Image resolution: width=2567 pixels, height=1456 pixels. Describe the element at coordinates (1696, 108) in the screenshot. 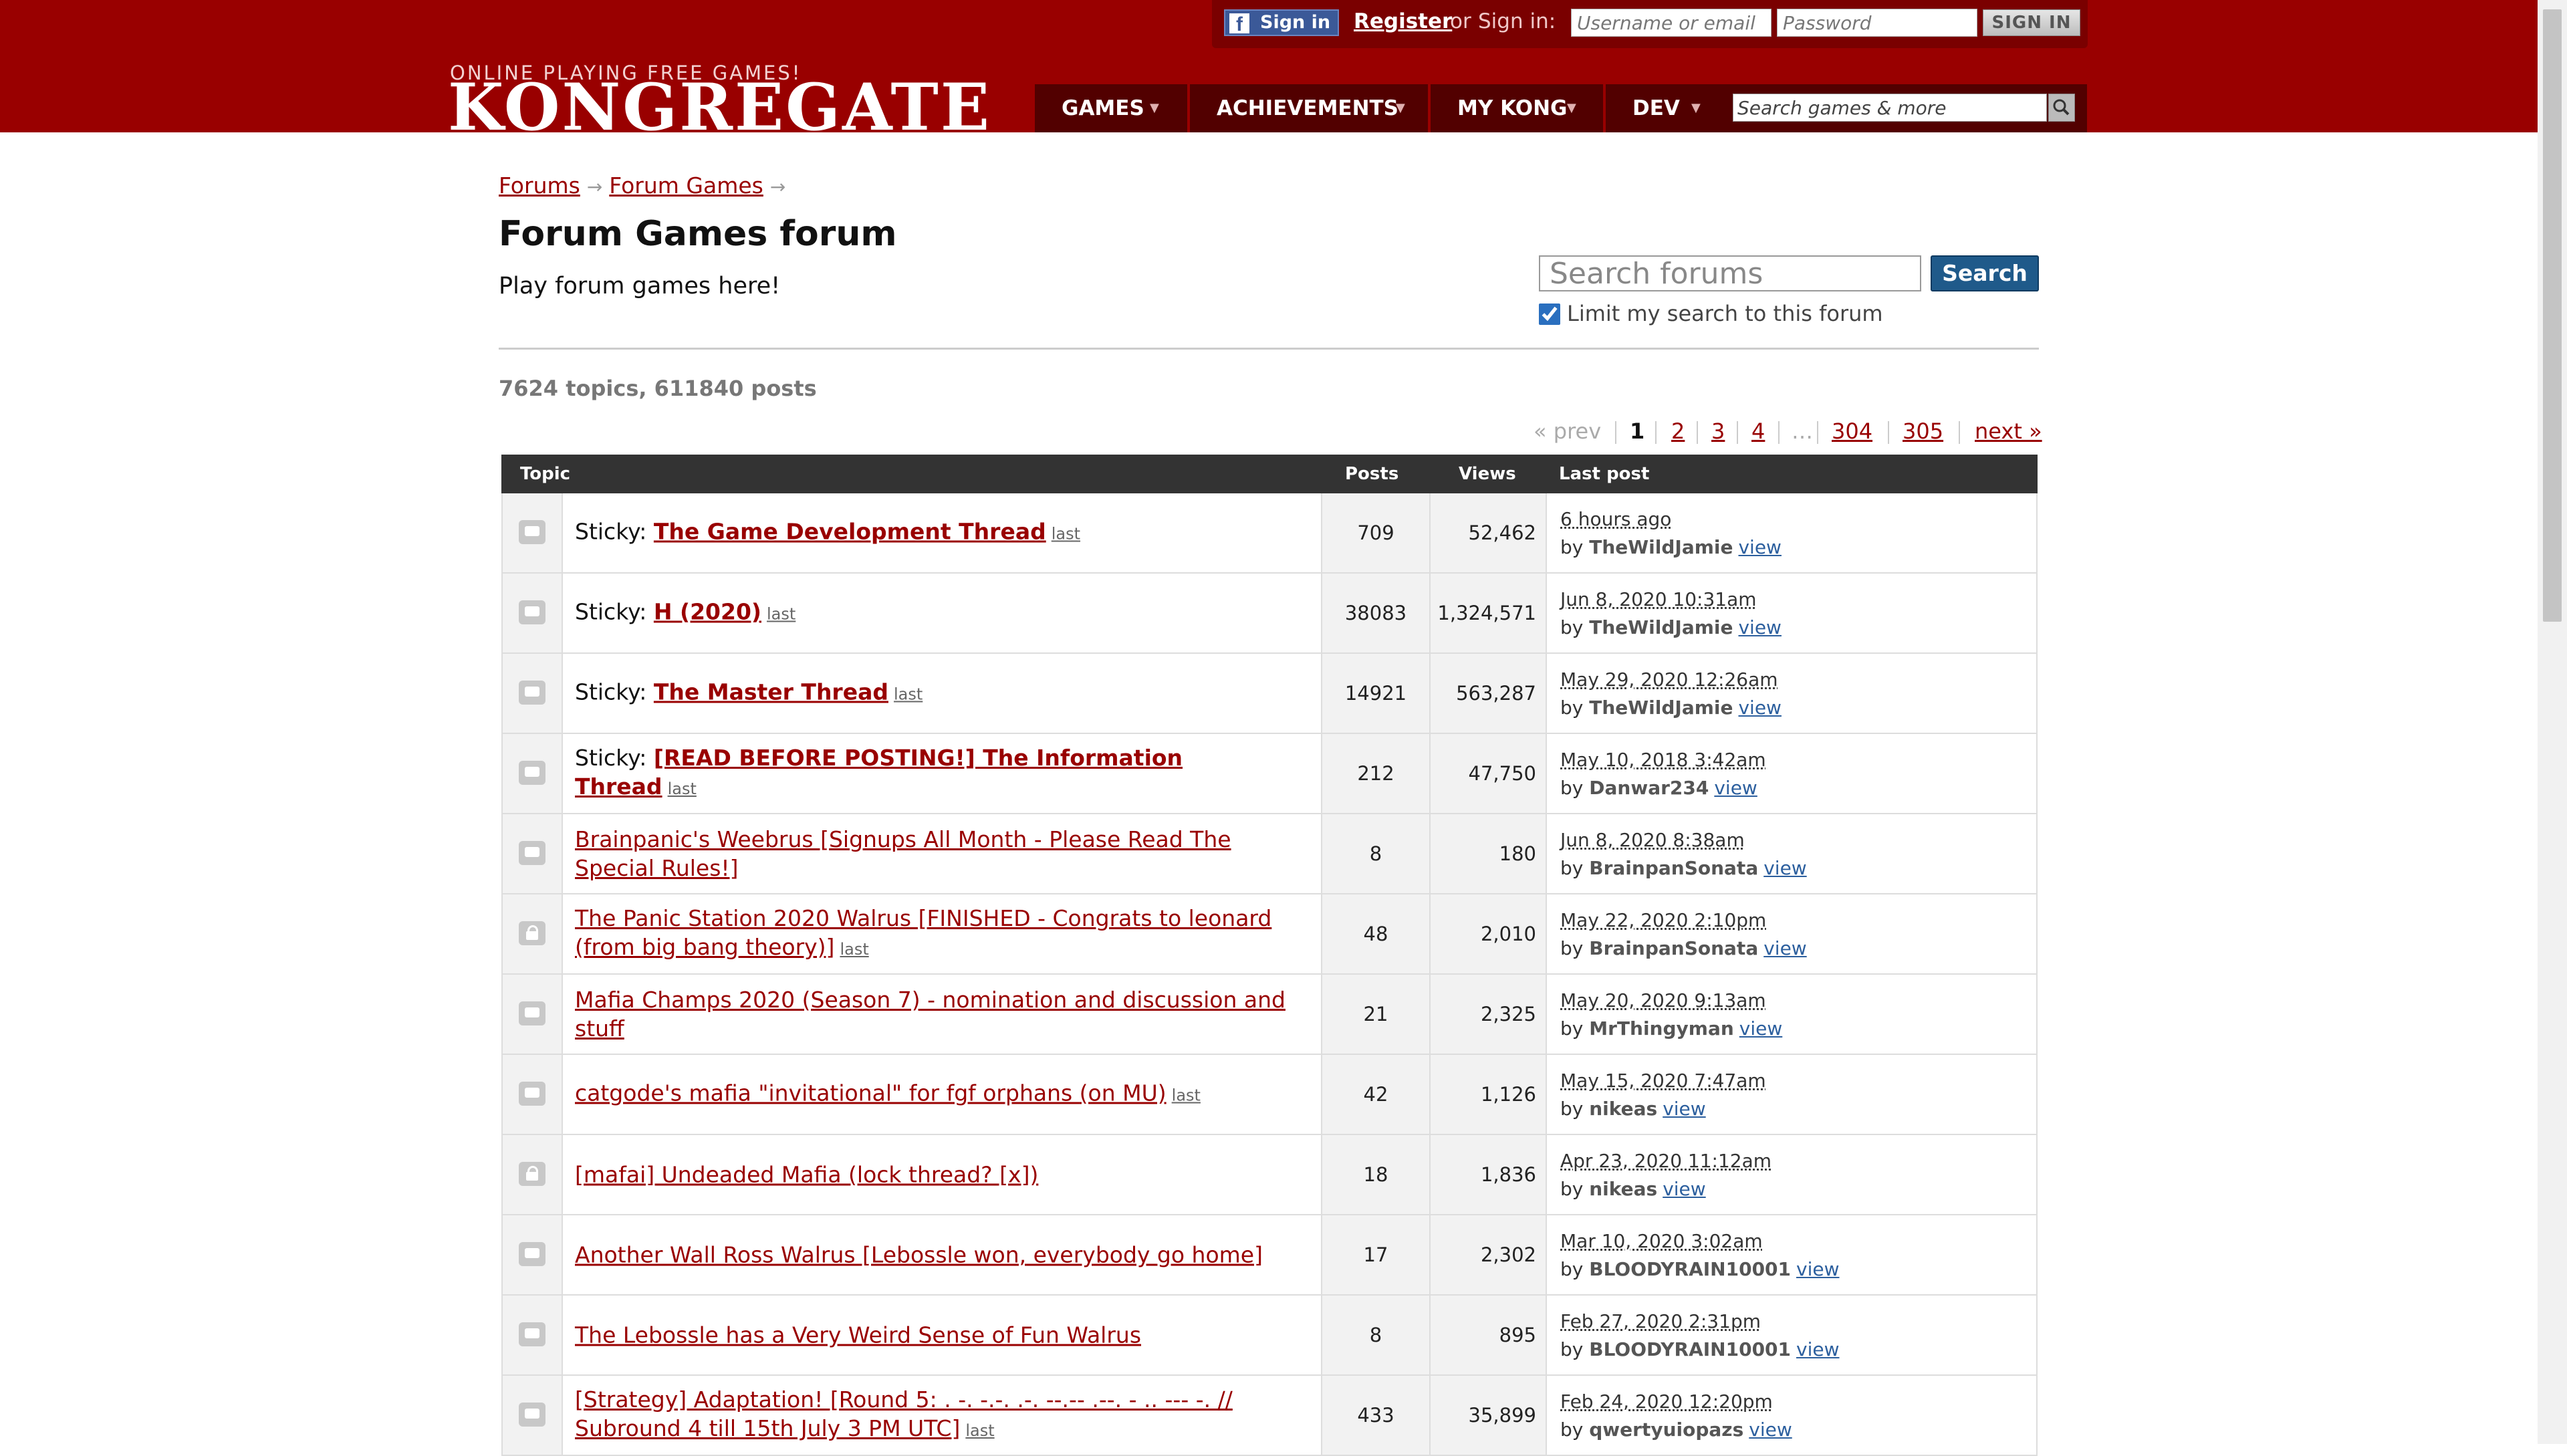

I see `chevron-down-icon: ▼` at that location.